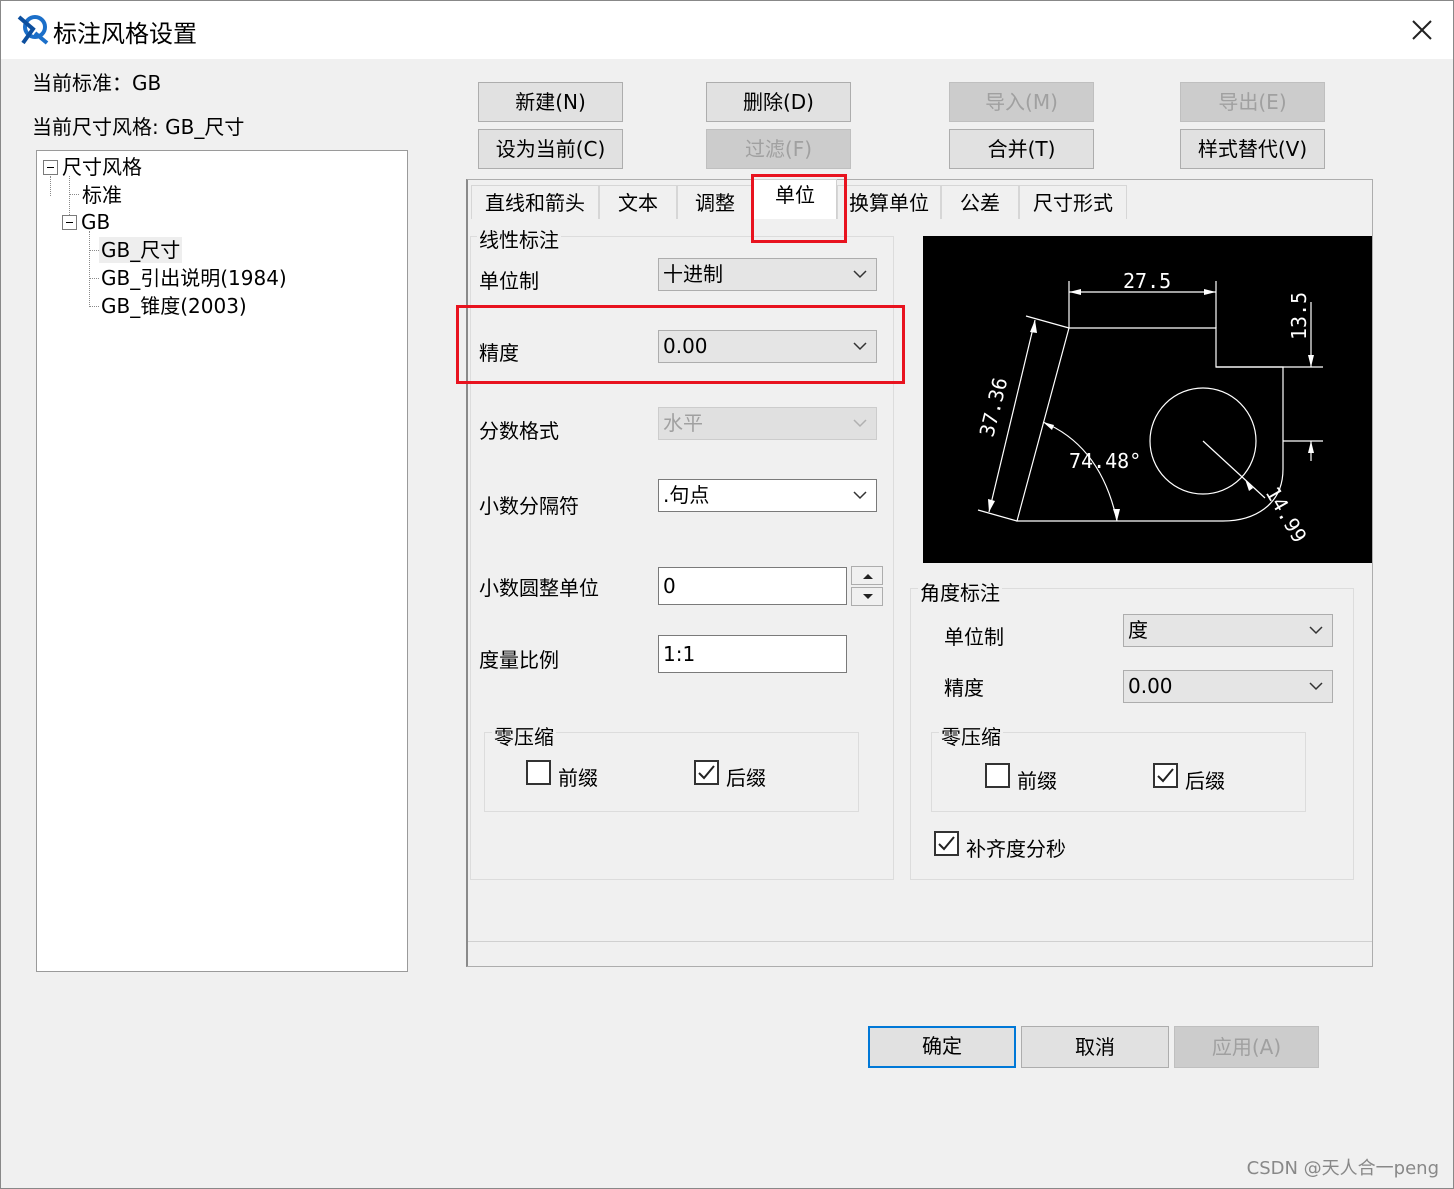 Image resolution: width=1454 pixels, height=1189 pixels. What do you see at coordinates (638, 202) in the screenshot?
I see `tab-text: 文本` at bounding box center [638, 202].